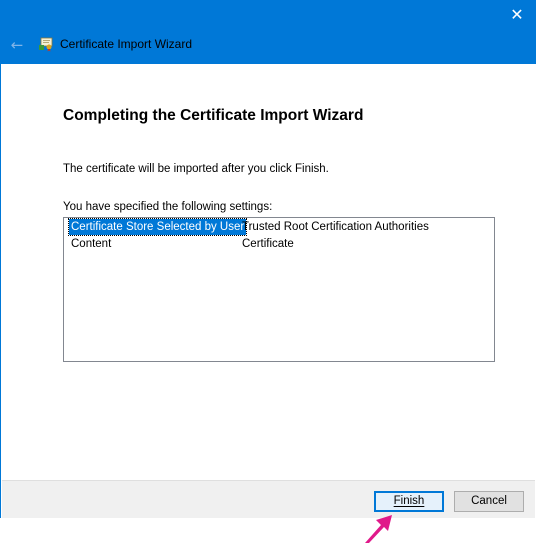 This screenshot has height=543, width=536. I want to click on finish-label: Finish, so click(409, 501).